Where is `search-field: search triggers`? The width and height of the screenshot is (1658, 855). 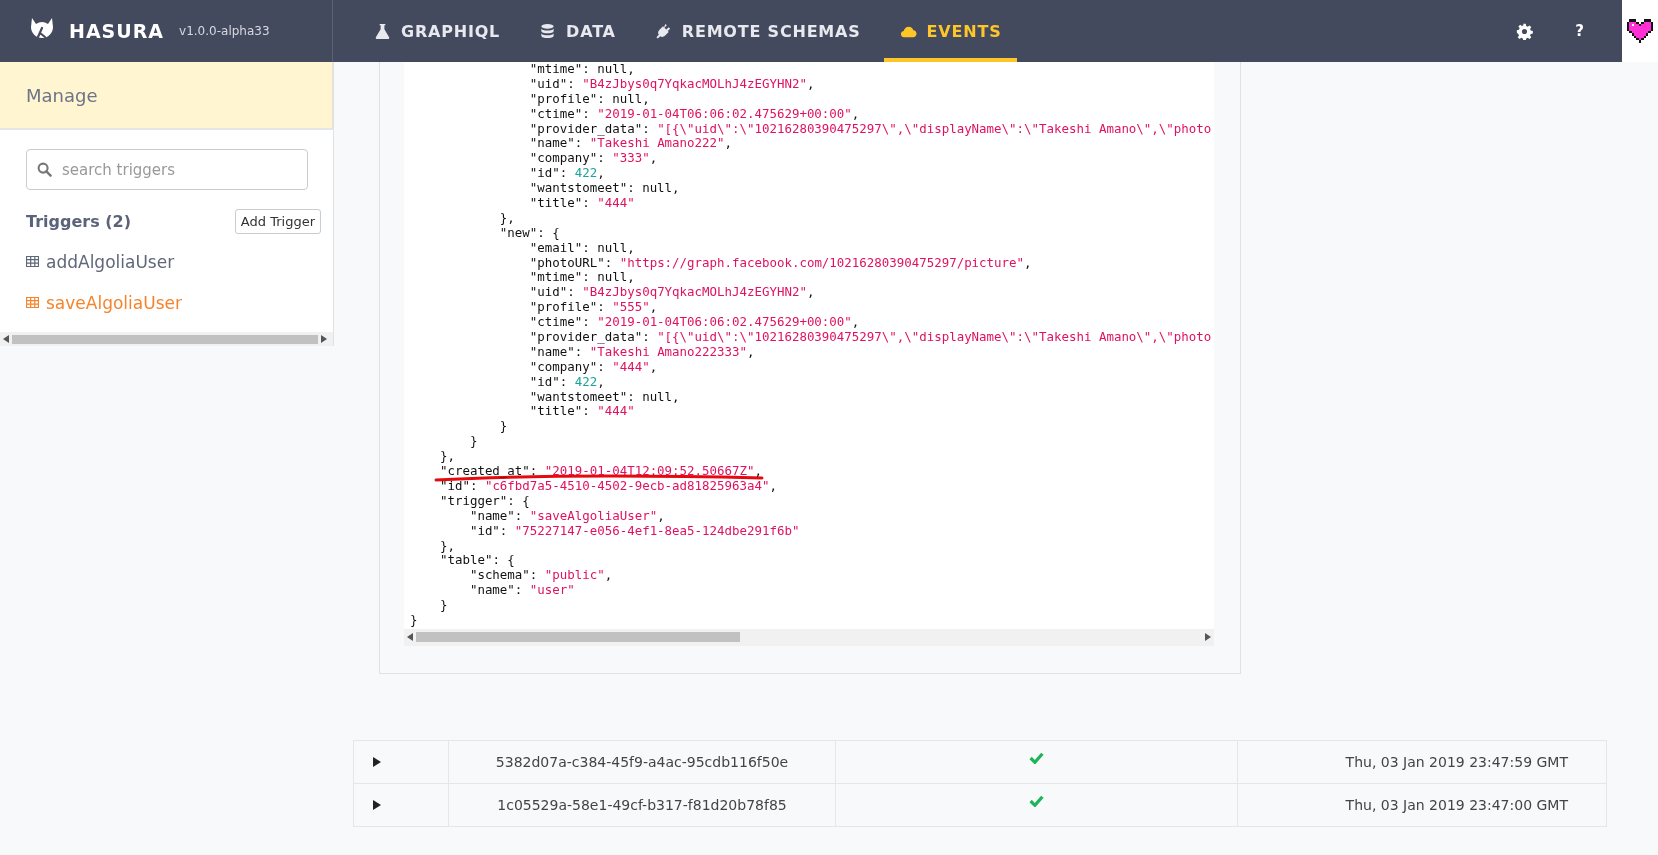
search-field: search triggers is located at coordinates (167, 169).